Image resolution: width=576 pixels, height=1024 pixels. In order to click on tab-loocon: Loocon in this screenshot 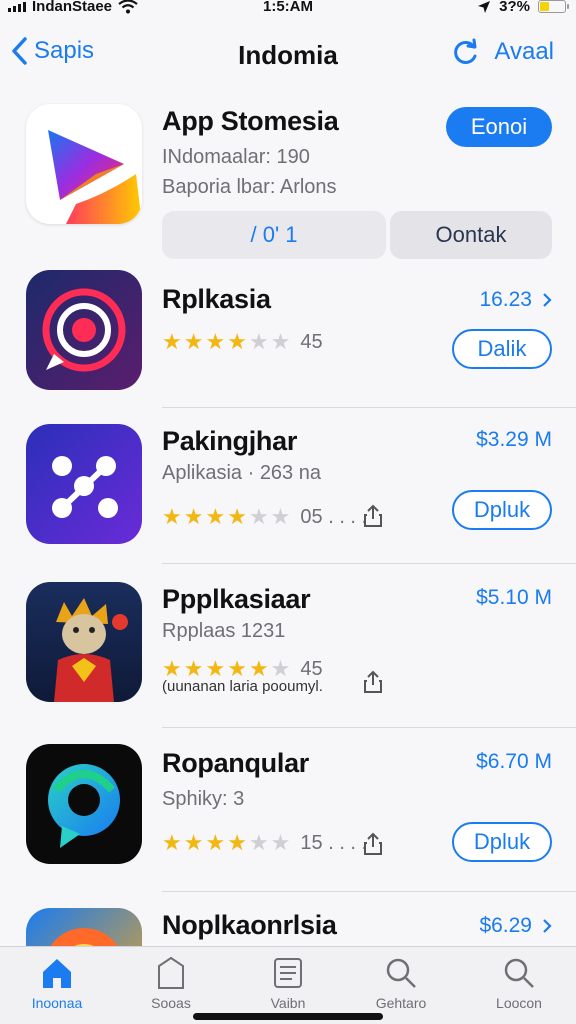, I will do `click(519, 983)`.